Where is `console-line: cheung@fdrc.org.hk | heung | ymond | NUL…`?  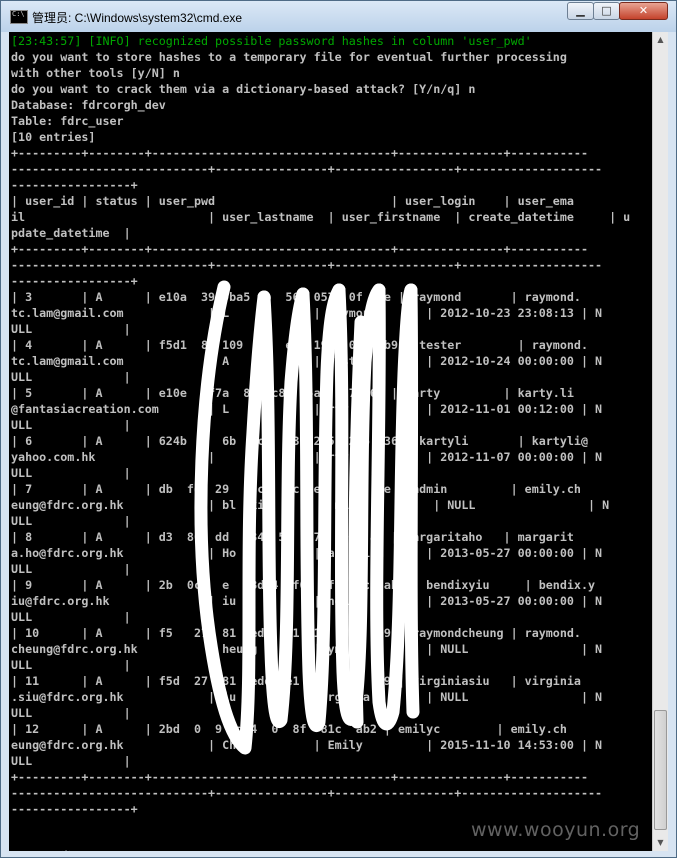 console-line: cheung@fdrc.org.hk | heung | ymond | NUL… is located at coordinates (307, 649).